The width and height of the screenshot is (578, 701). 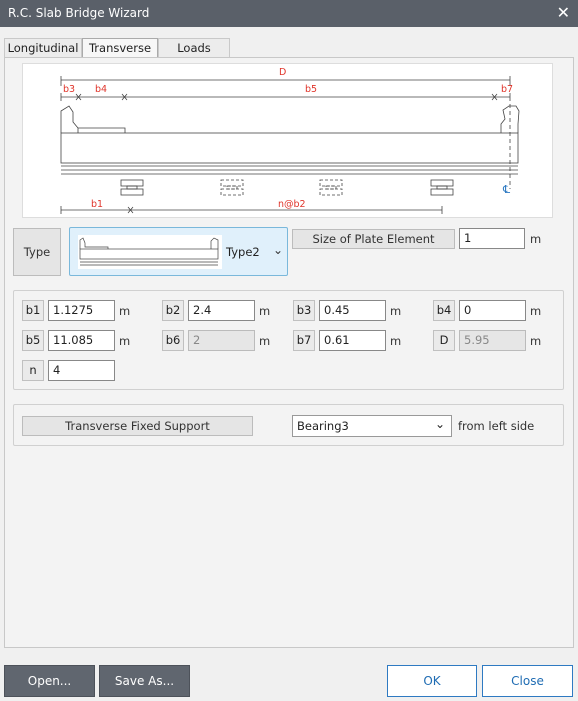 What do you see at coordinates (292, 204) in the screenshot?
I see `dim-label-nb2: n@b2` at bounding box center [292, 204].